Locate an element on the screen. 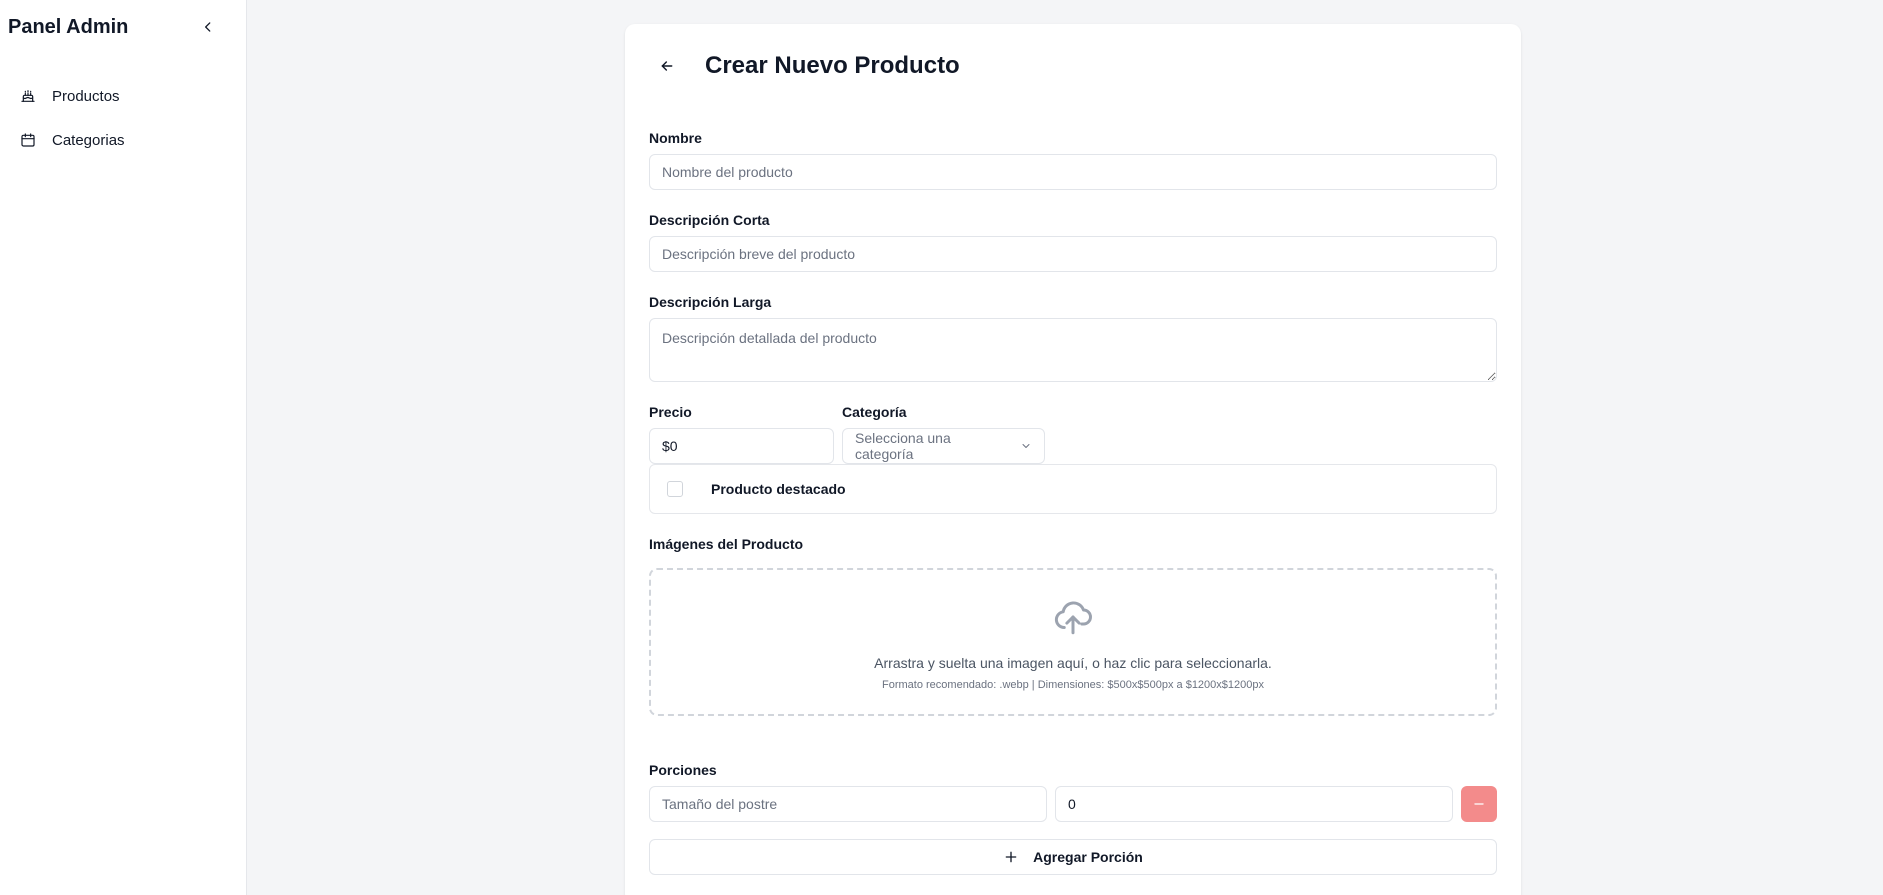 Image resolution: width=1883 pixels, height=895 pixels. long-description-label: Descripción Larga is located at coordinates (710, 302).